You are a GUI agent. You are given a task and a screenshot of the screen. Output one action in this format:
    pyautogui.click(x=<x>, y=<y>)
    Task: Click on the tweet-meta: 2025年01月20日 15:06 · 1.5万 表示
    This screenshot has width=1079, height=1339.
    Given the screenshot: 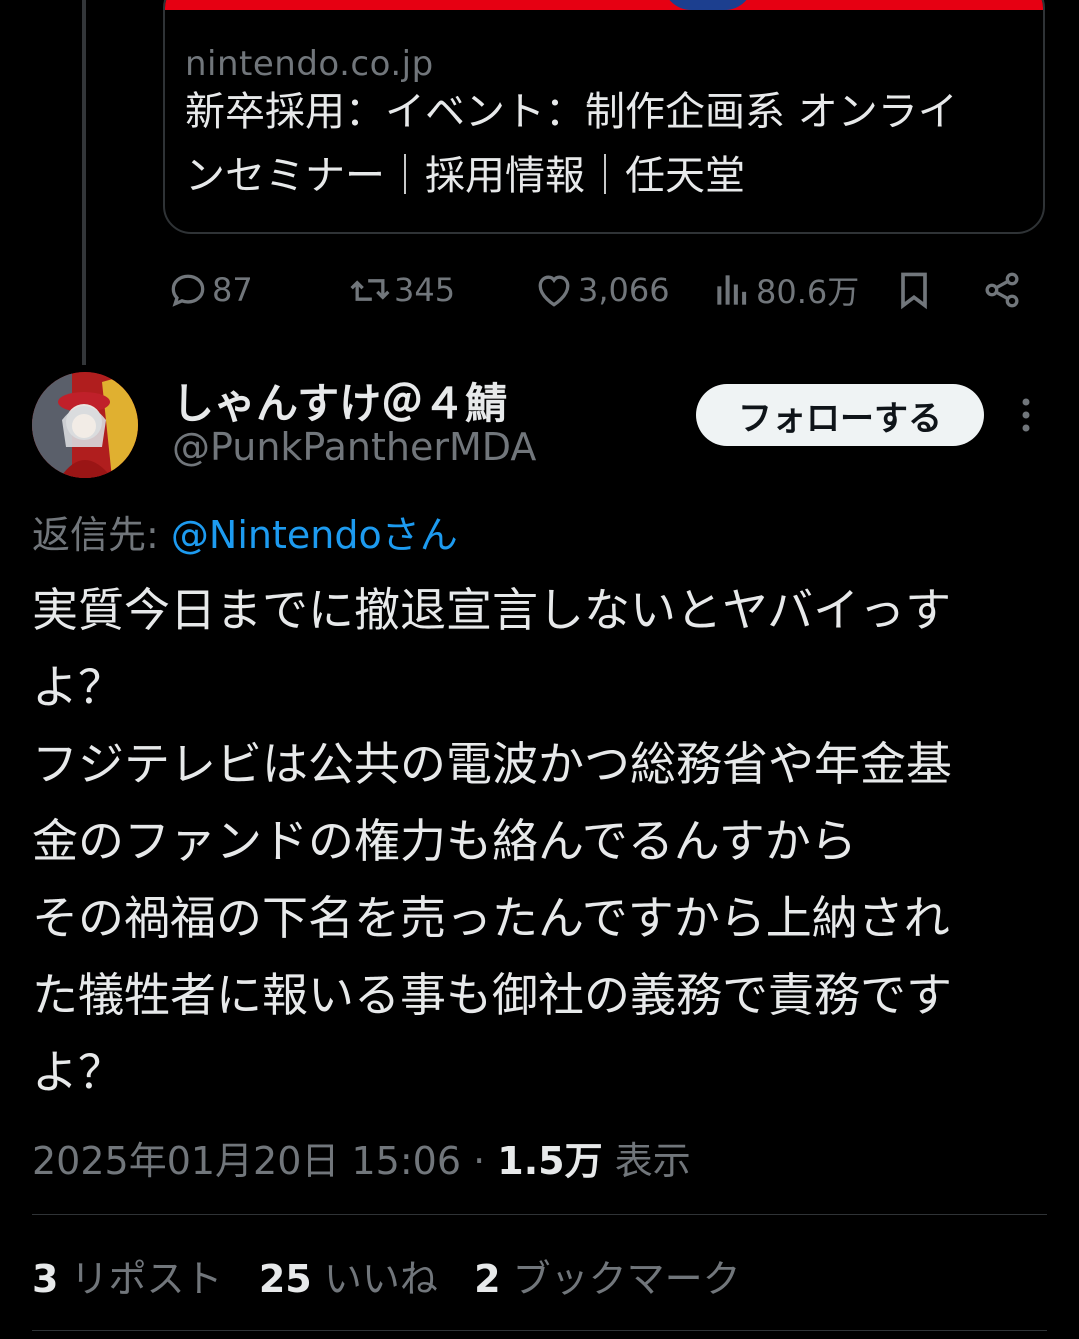 What is the action you would take?
    pyautogui.click(x=361, y=1157)
    